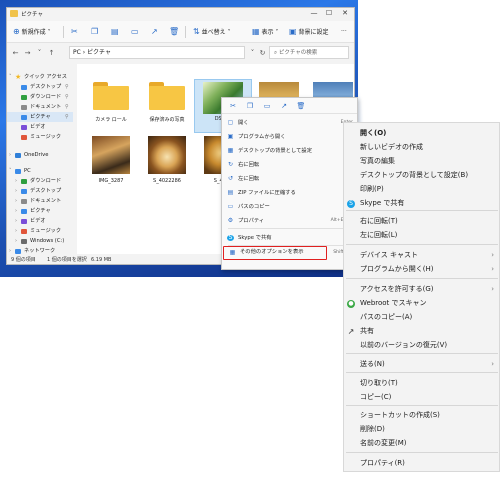 The image size is (500, 480). I want to click on drive-icon, so click(24, 241).